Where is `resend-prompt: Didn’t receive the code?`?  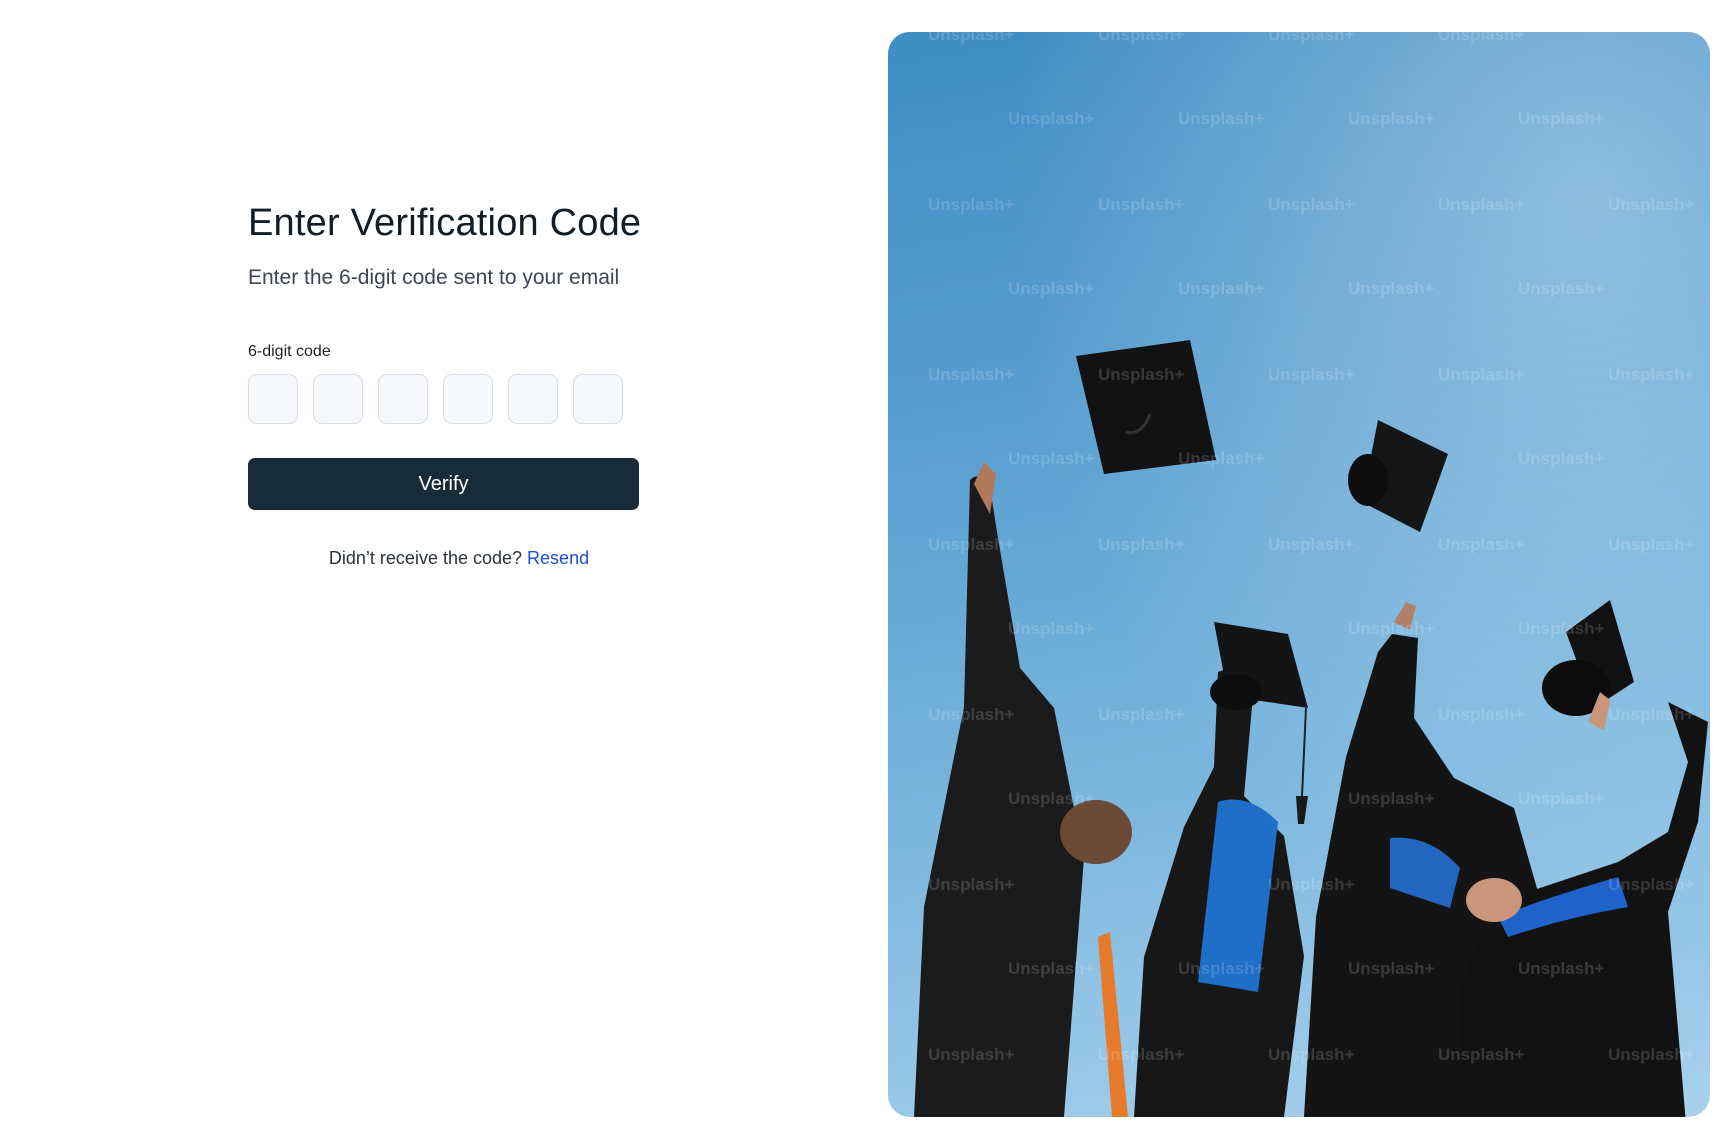 resend-prompt: Didn’t receive the code? is located at coordinates (425, 558).